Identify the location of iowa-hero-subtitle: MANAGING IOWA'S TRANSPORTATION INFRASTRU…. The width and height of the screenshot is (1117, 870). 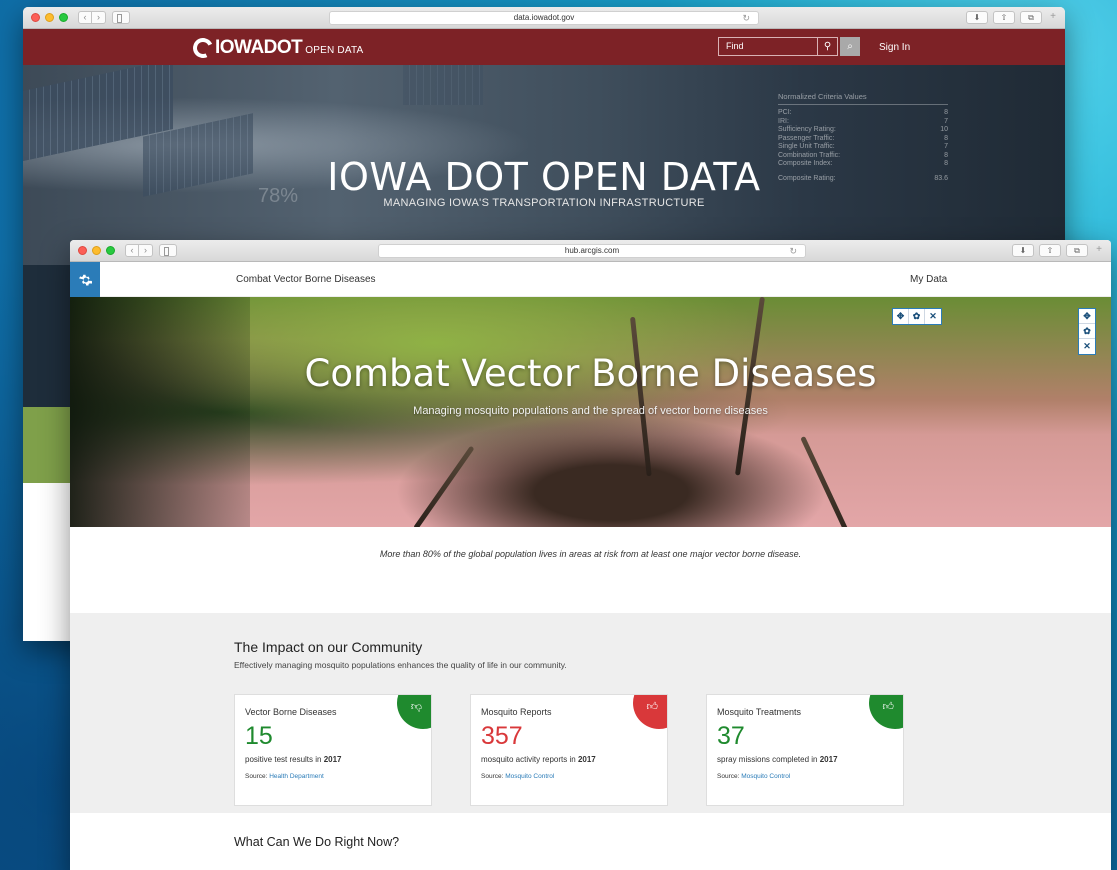
(544, 203).